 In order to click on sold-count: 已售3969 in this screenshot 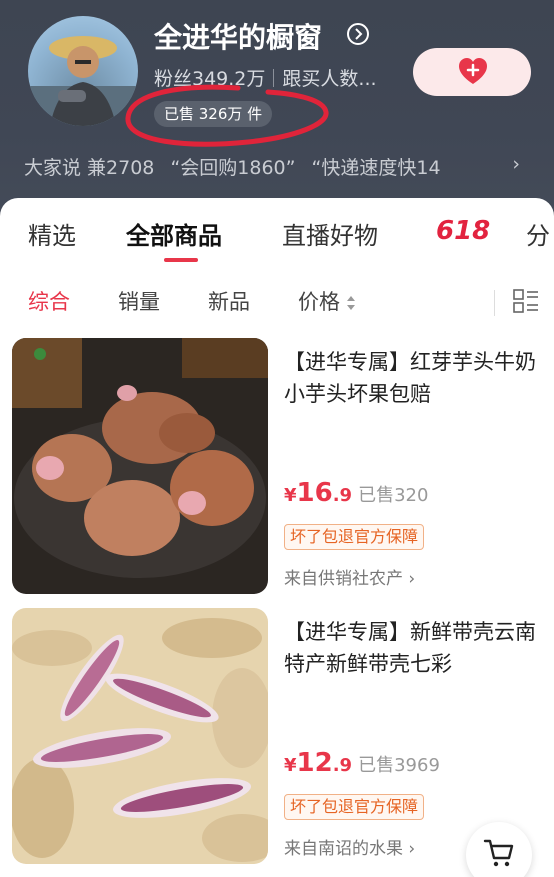, I will do `click(399, 765)`.